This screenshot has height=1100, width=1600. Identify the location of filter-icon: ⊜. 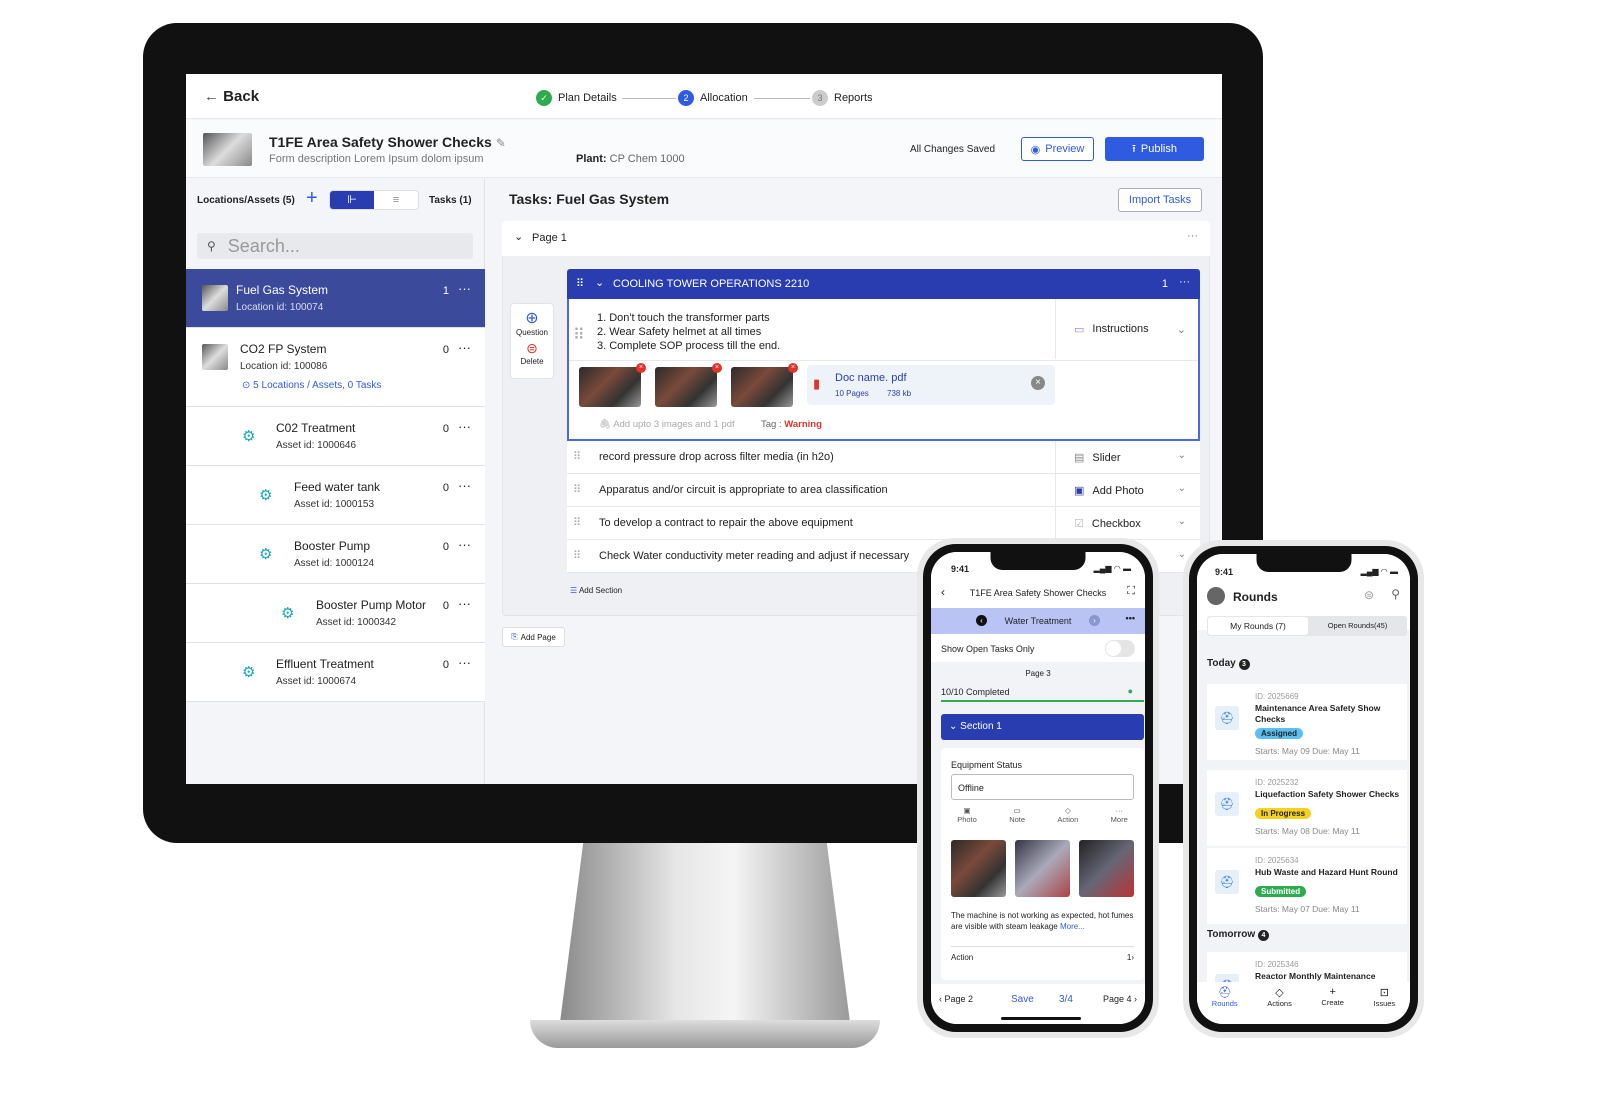
(1369, 595).